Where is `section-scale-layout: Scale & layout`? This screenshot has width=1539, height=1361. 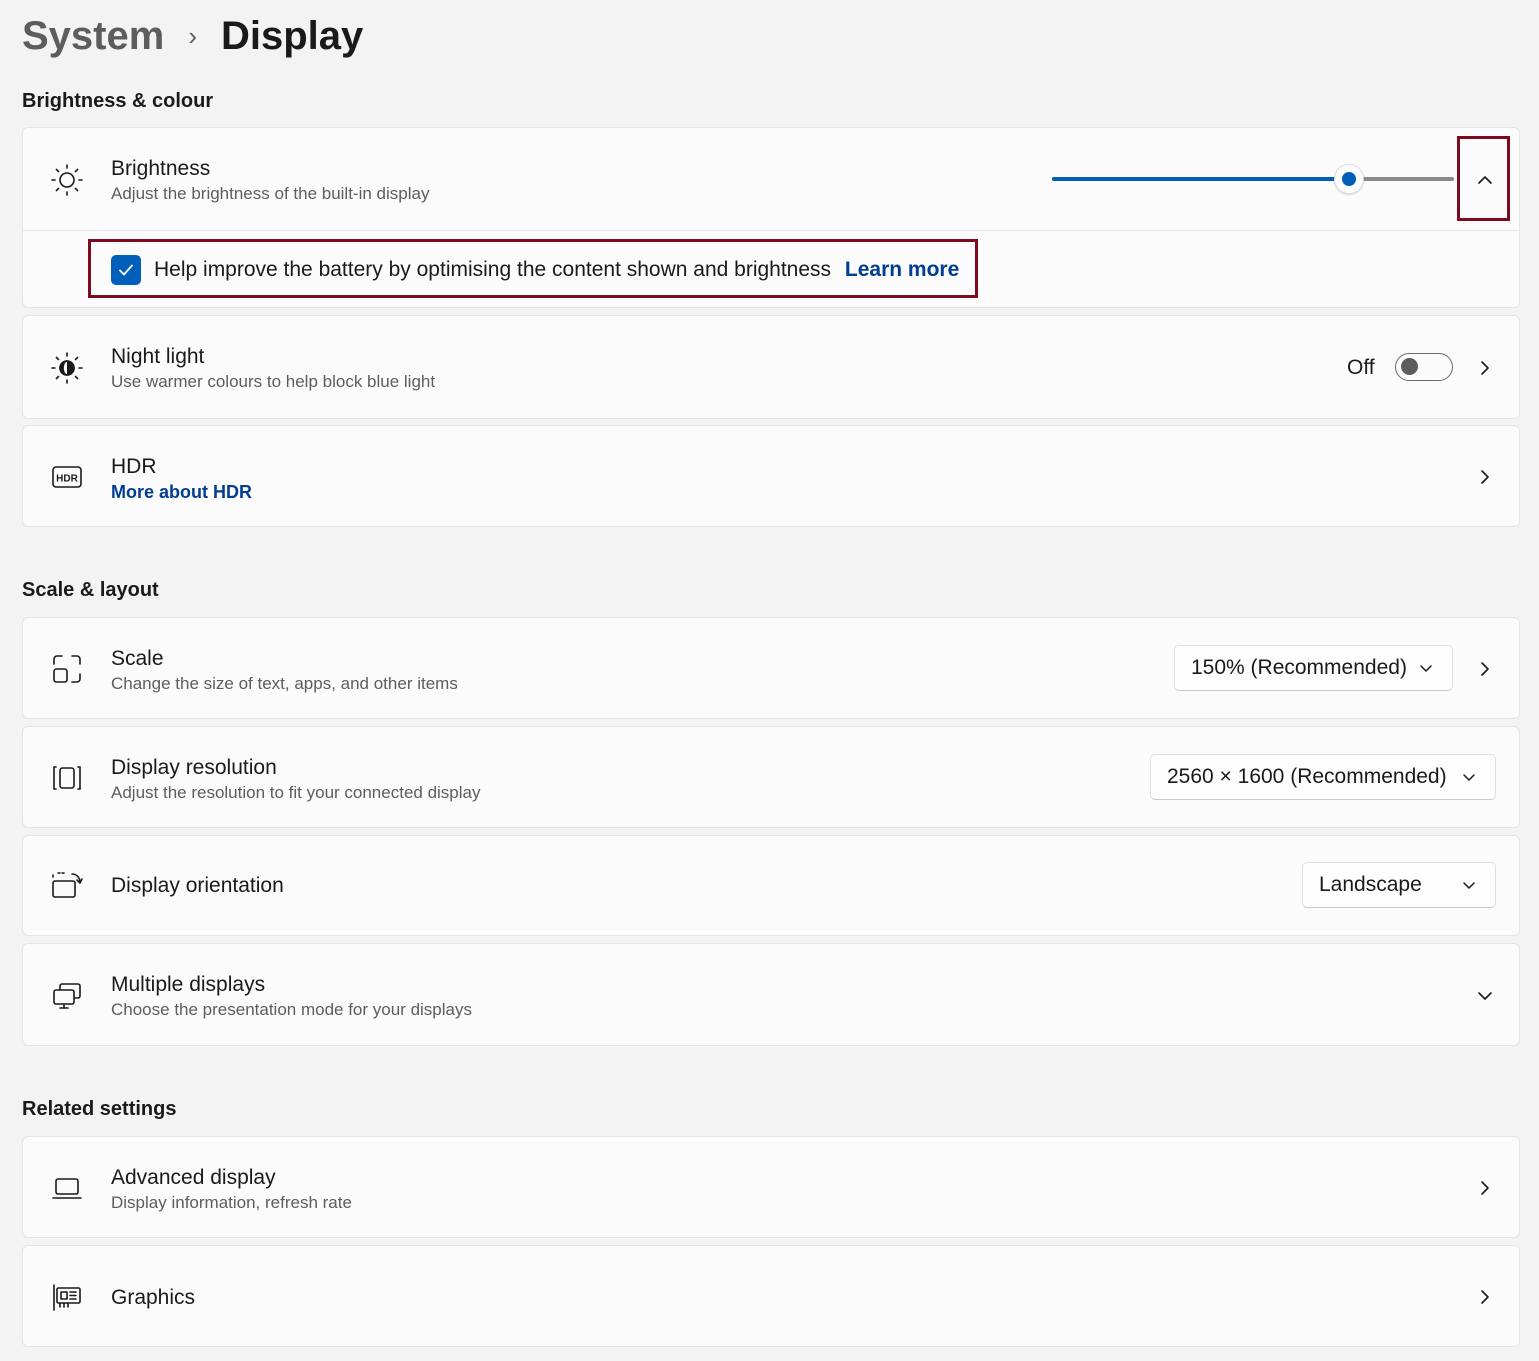 section-scale-layout: Scale & layout is located at coordinates (90, 590).